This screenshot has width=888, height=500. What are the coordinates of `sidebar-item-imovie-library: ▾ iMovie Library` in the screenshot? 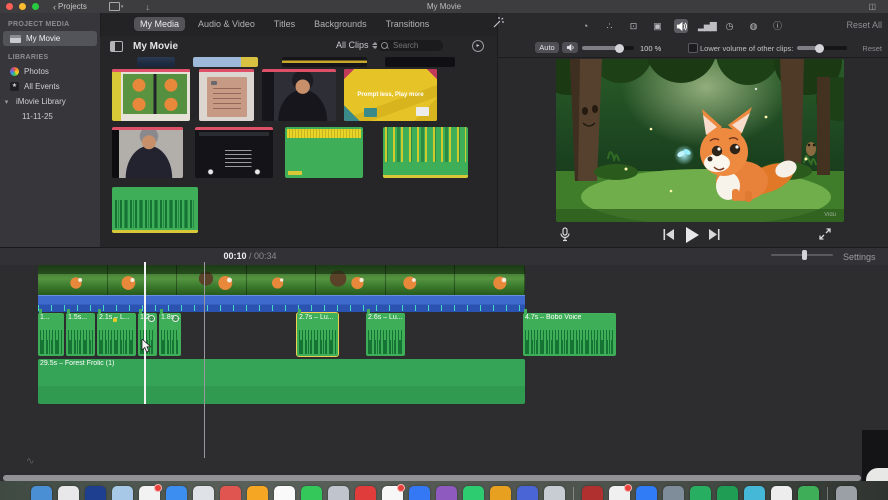 It's located at (50, 101).